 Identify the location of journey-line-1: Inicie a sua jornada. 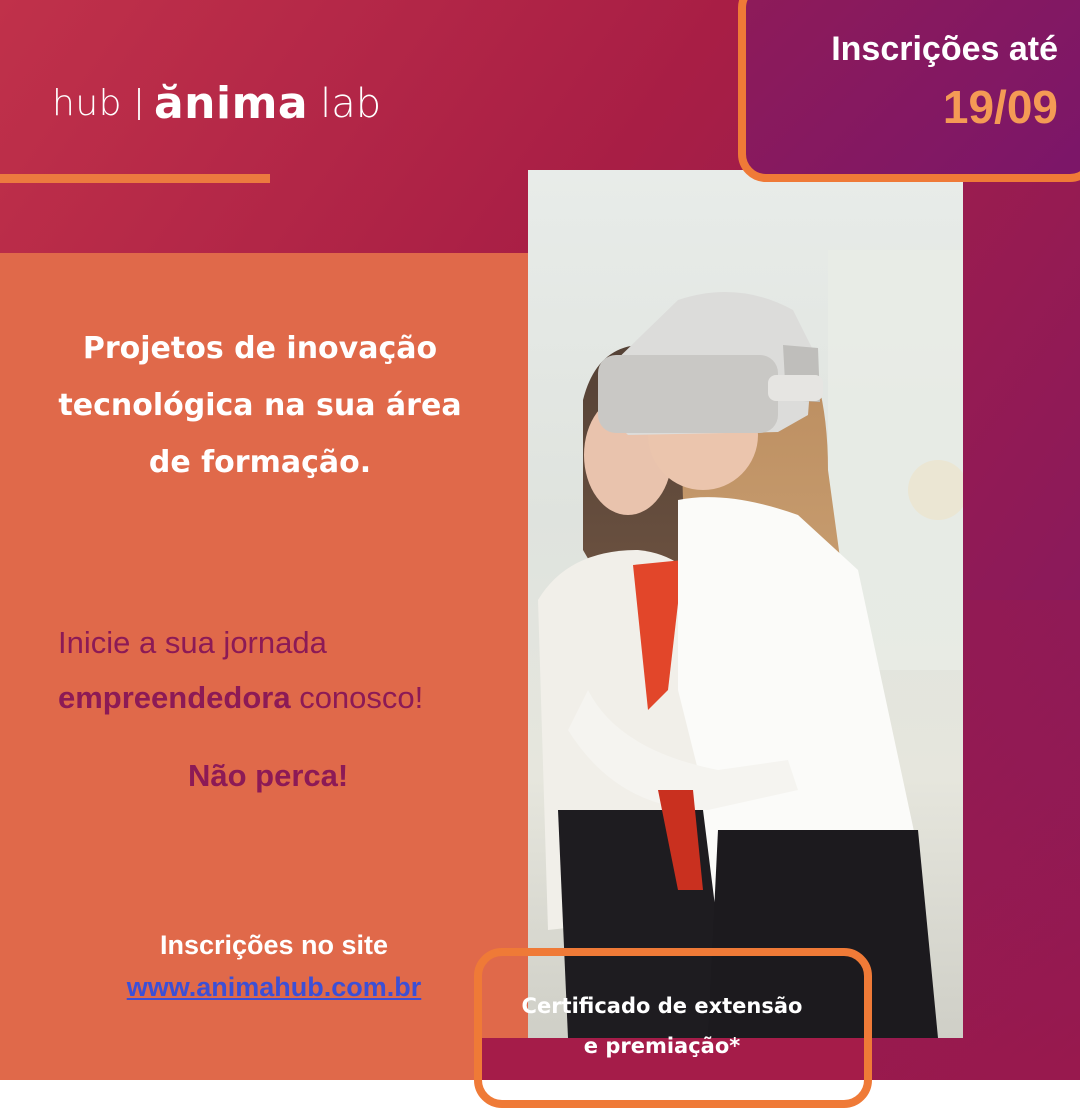
(192, 642).